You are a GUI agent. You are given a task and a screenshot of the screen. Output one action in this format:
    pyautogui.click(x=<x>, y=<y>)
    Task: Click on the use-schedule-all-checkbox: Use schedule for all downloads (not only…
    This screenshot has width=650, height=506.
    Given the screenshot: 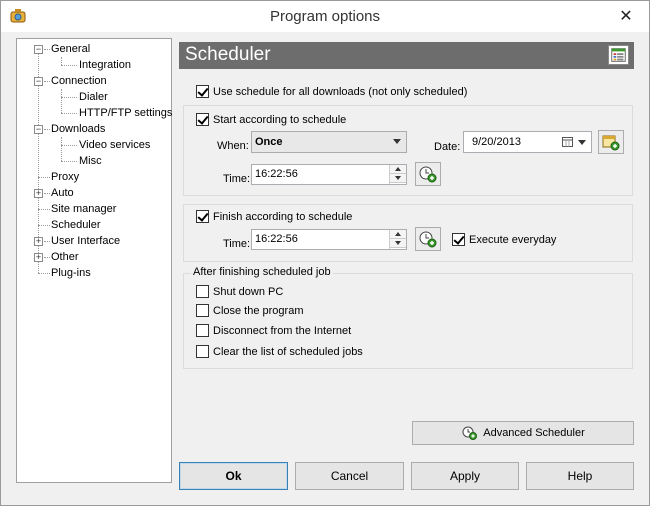 What is the action you would take?
    pyautogui.click(x=331, y=91)
    